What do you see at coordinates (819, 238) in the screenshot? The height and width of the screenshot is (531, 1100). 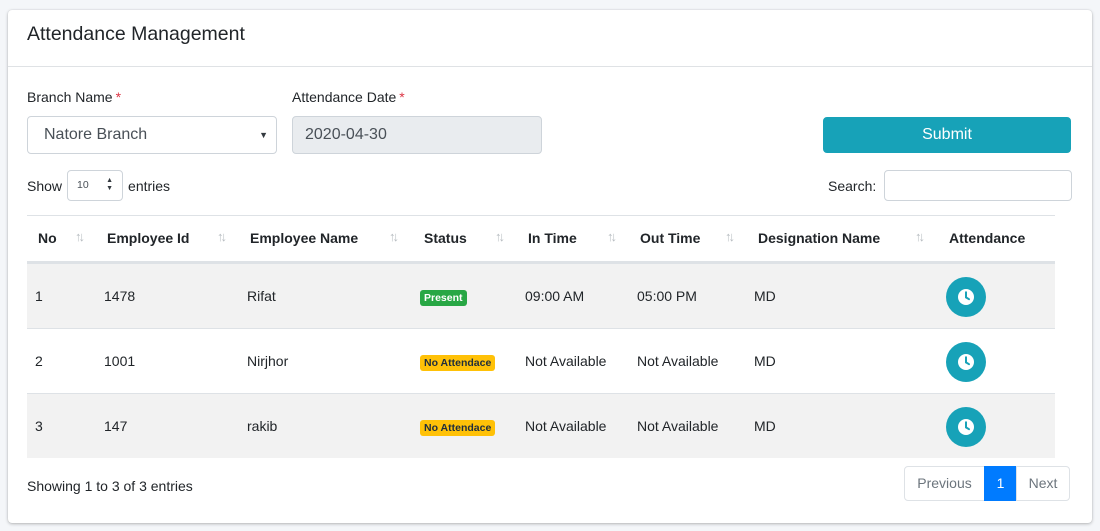 I see `column-header-designation-name: Designation Name` at bounding box center [819, 238].